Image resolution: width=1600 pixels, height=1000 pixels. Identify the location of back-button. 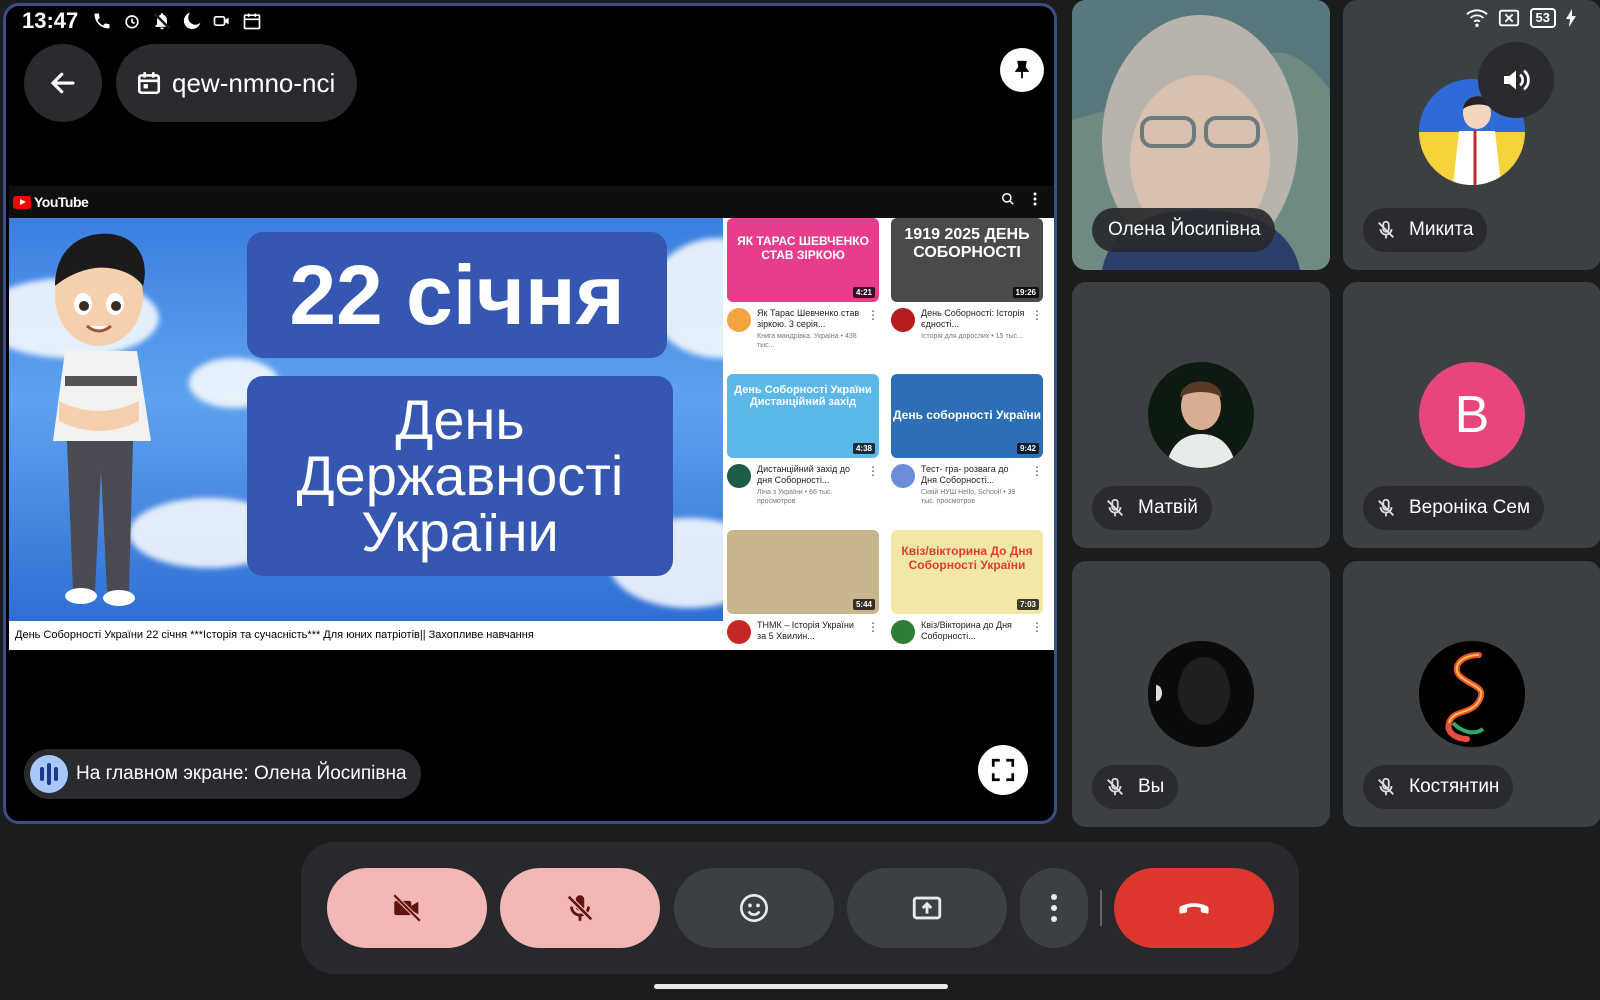
(63, 83).